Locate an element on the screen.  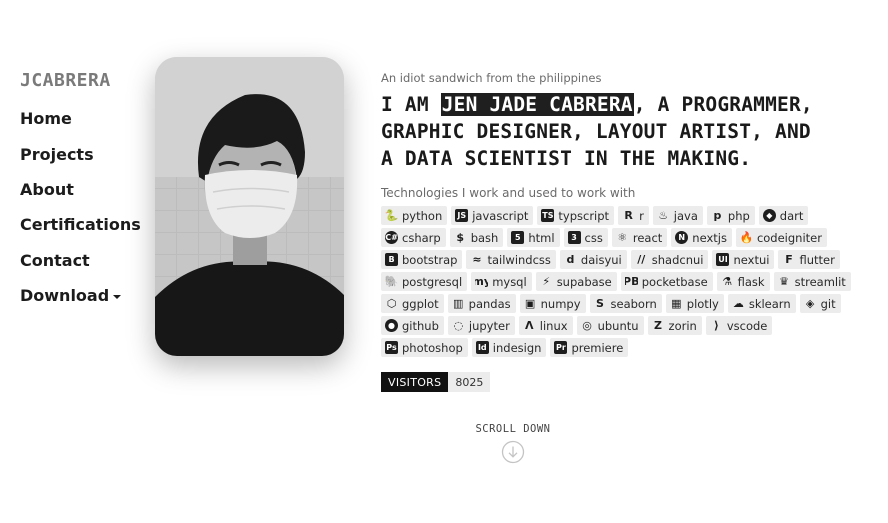
tech-chip-label: streamlit is located at coordinates (820, 281).